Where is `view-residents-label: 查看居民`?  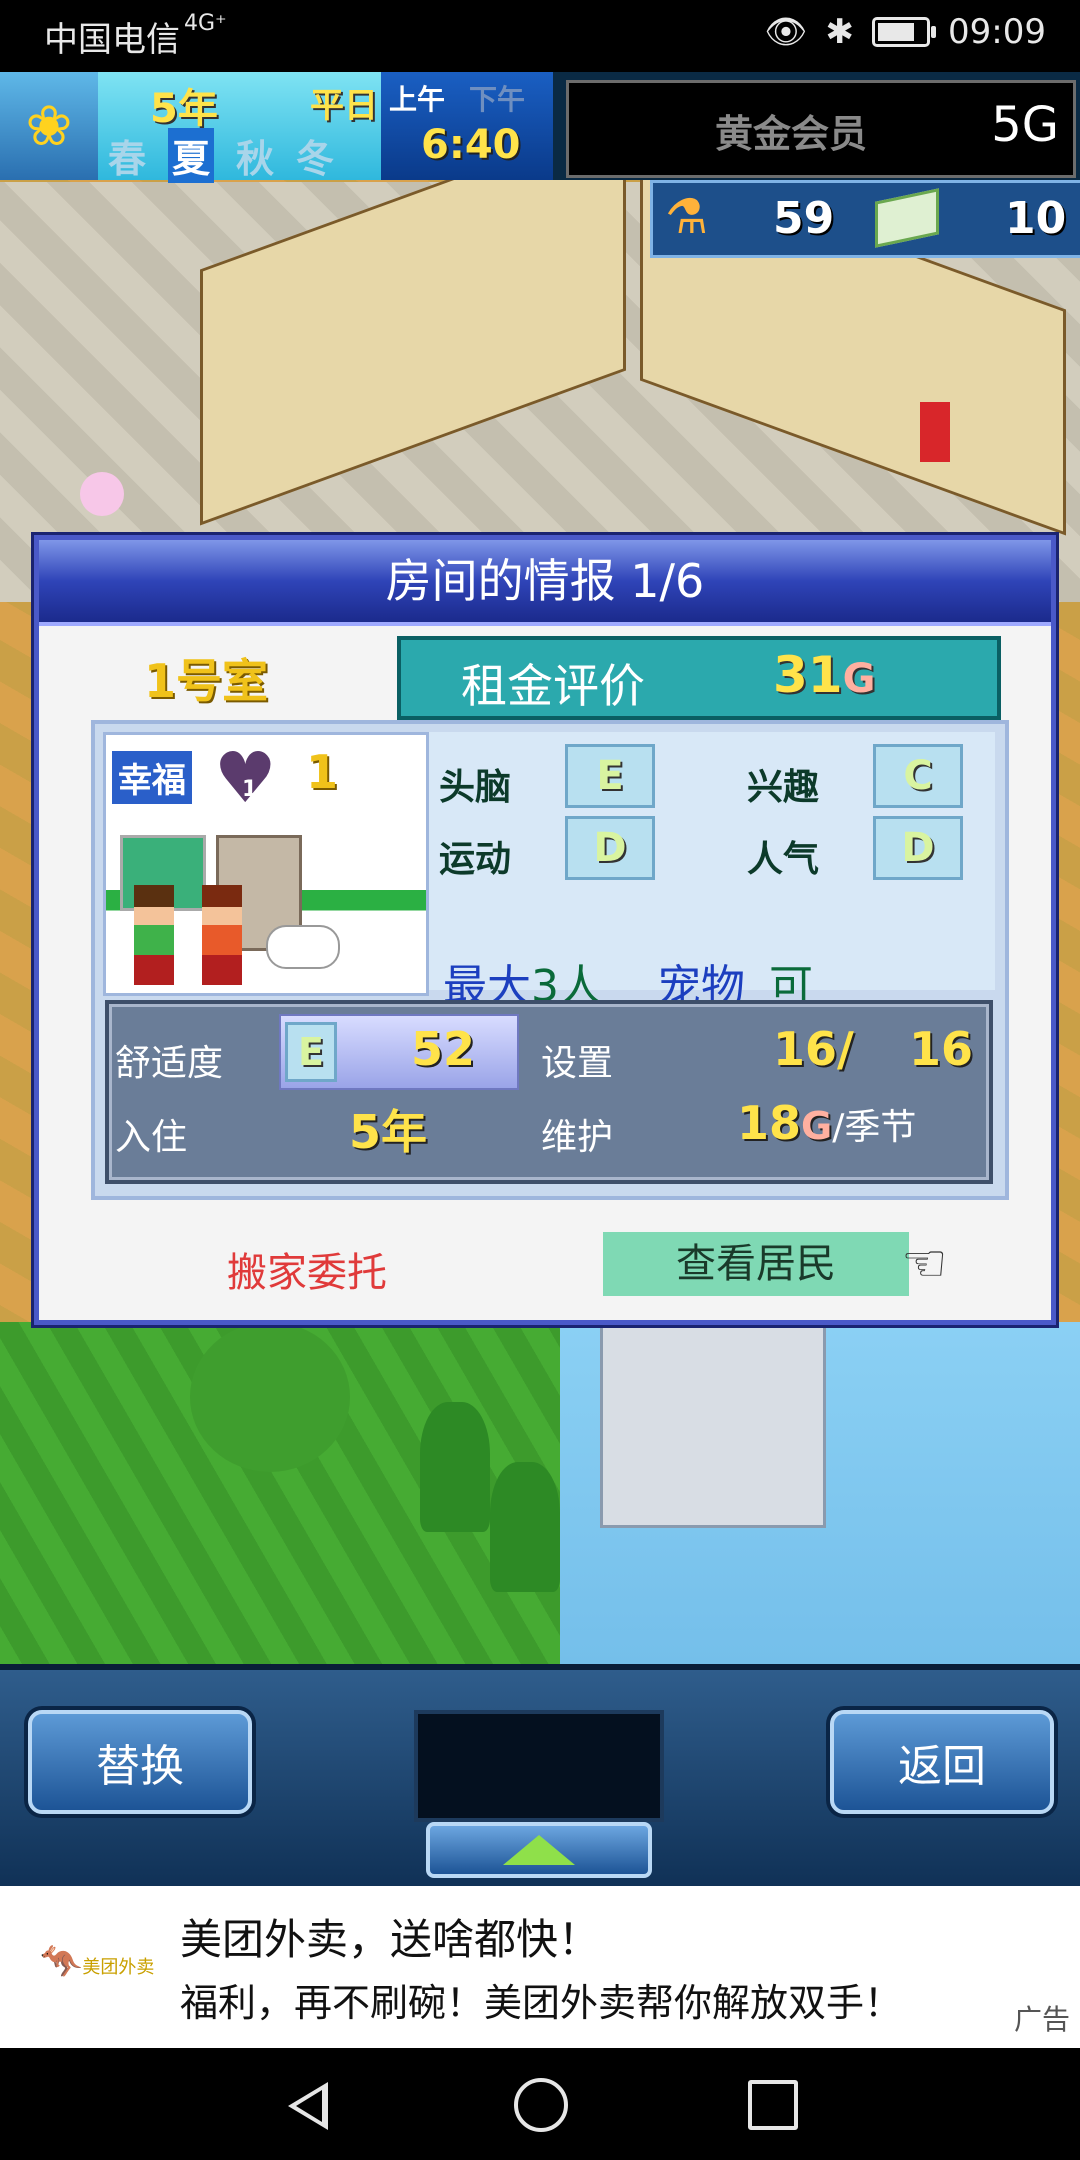 view-residents-label: 查看居民 is located at coordinates (756, 1264).